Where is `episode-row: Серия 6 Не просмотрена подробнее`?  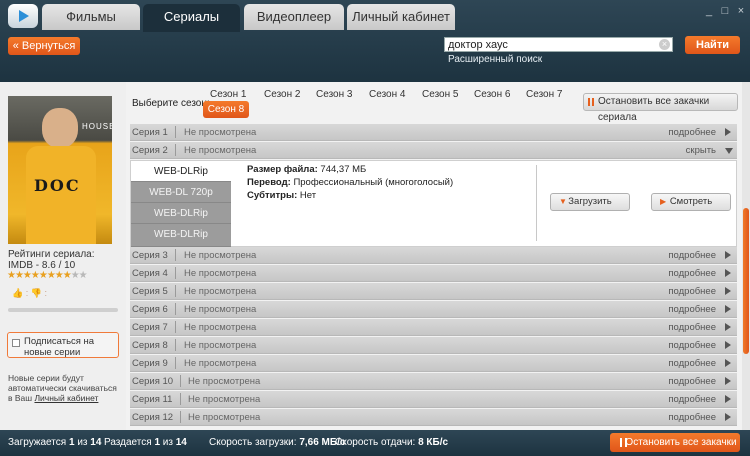 episode-row: Серия 6 Не просмотрена подробнее is located at coordinates (433, 309).